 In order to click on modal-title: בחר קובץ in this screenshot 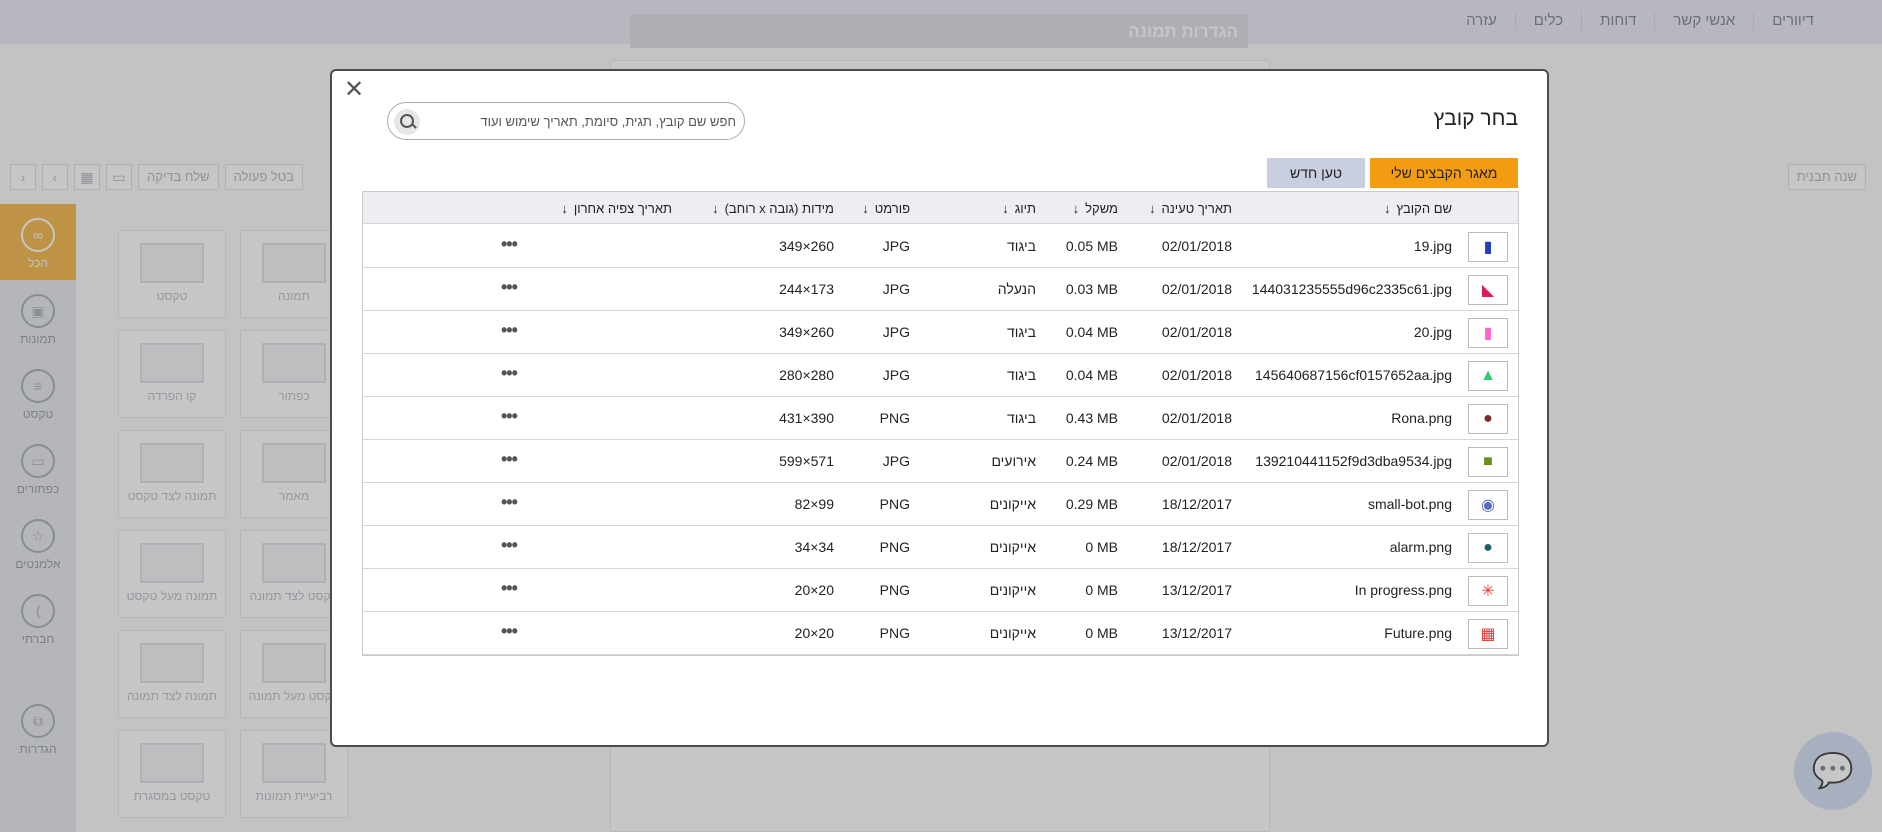, I will do `click(1475, 118)`.